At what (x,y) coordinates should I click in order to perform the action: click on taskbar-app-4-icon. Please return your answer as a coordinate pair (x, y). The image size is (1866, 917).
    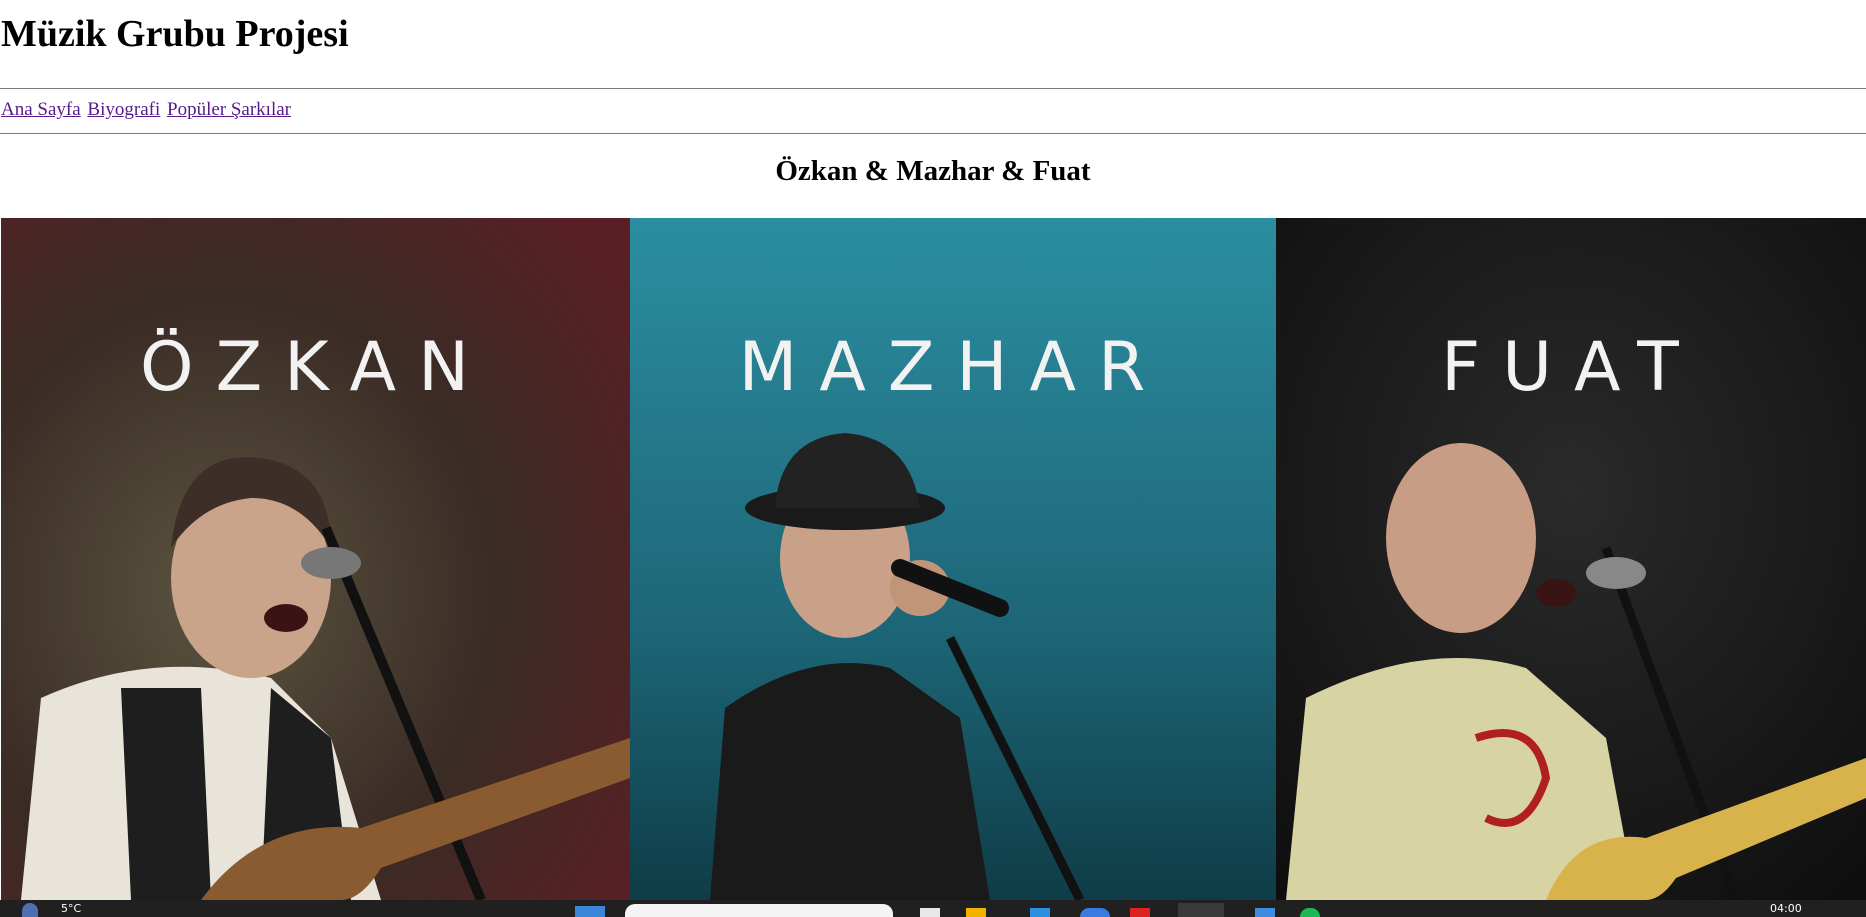
    Looking at the image, I should click on (1095, 912).